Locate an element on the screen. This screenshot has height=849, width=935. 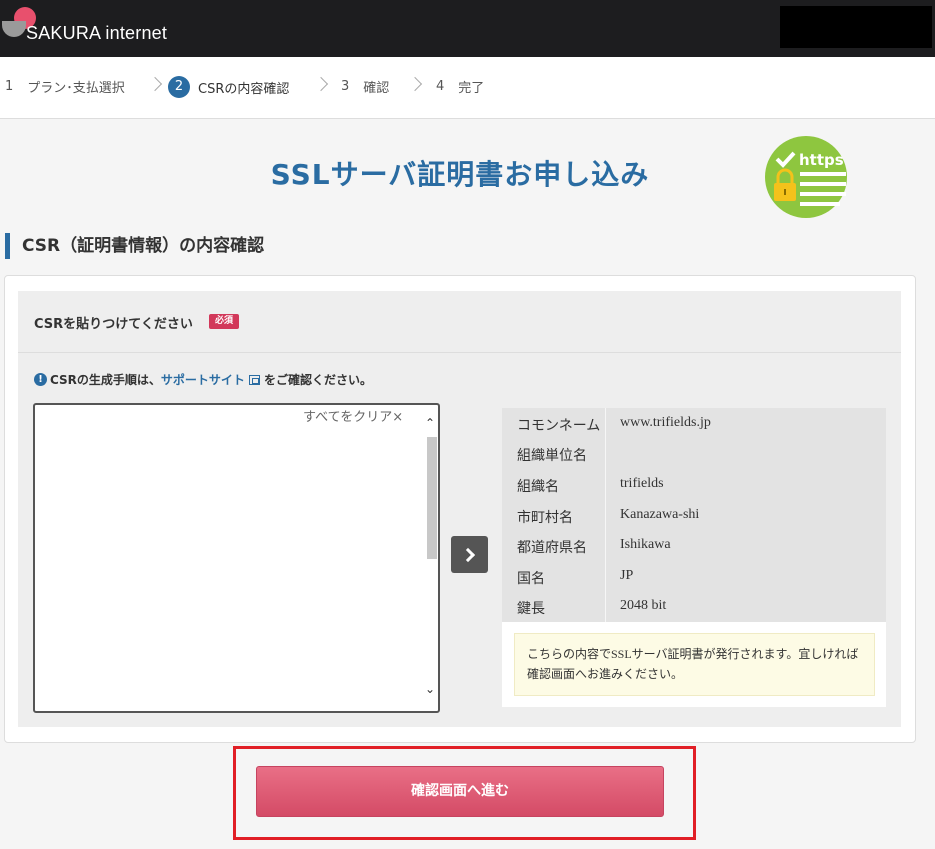
brand-name: SAKURA internet is located at coordinates (97, 33).